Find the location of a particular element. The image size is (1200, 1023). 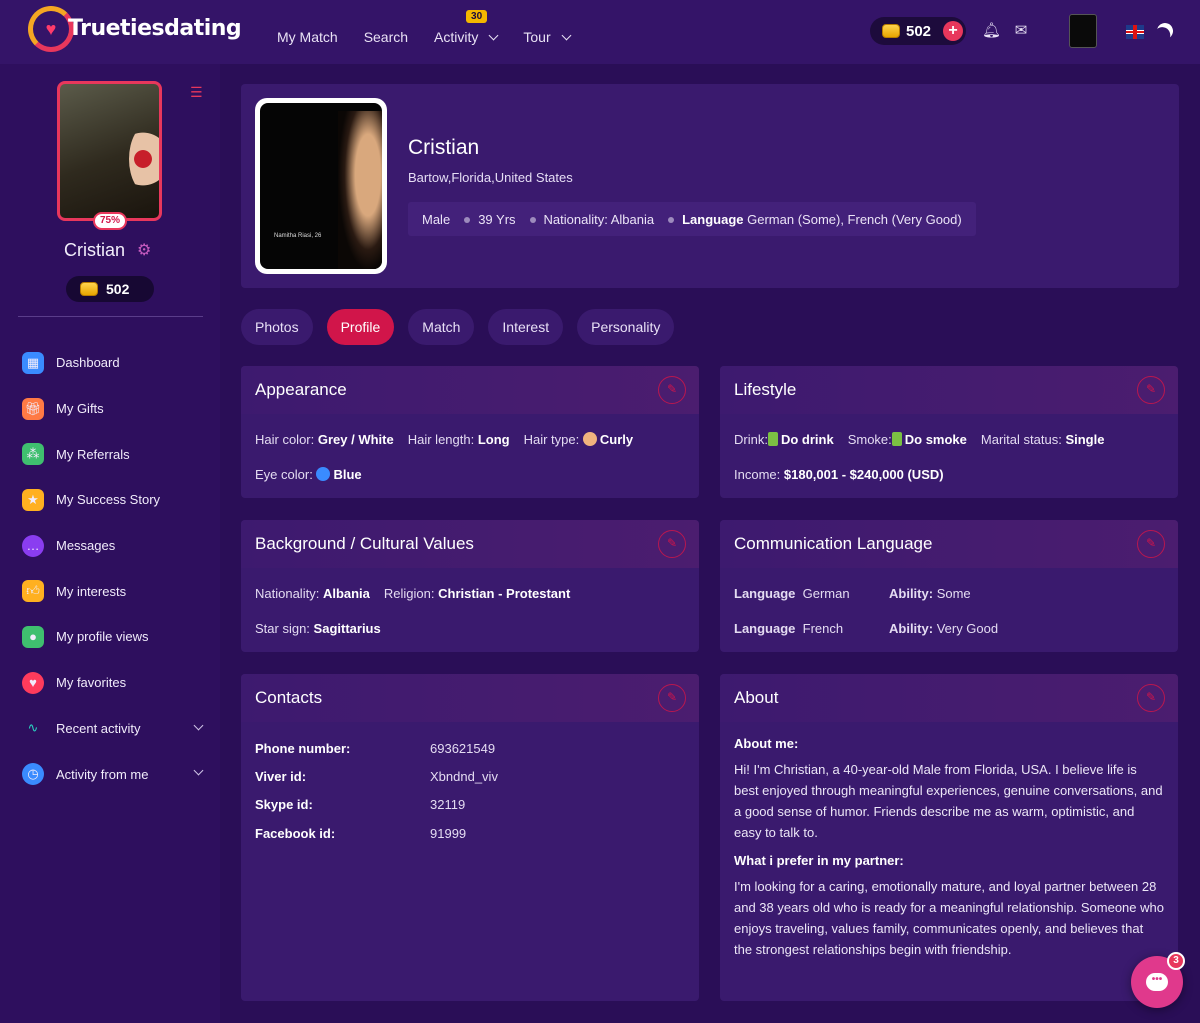

mail-icon: ✉ is located at coordinates (1021, 31).